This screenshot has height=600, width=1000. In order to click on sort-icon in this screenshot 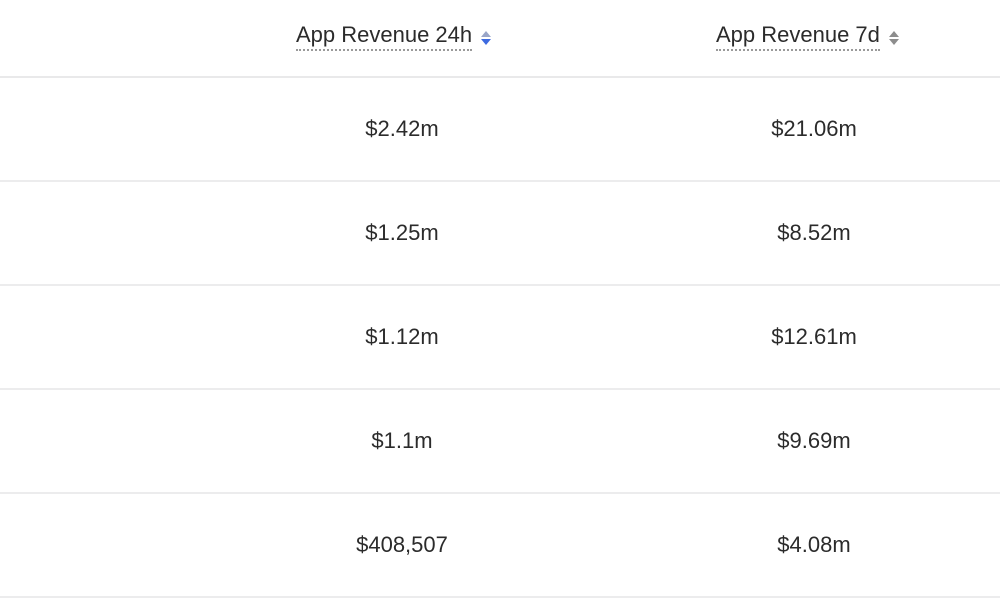, I will do `click(894, 38)`.